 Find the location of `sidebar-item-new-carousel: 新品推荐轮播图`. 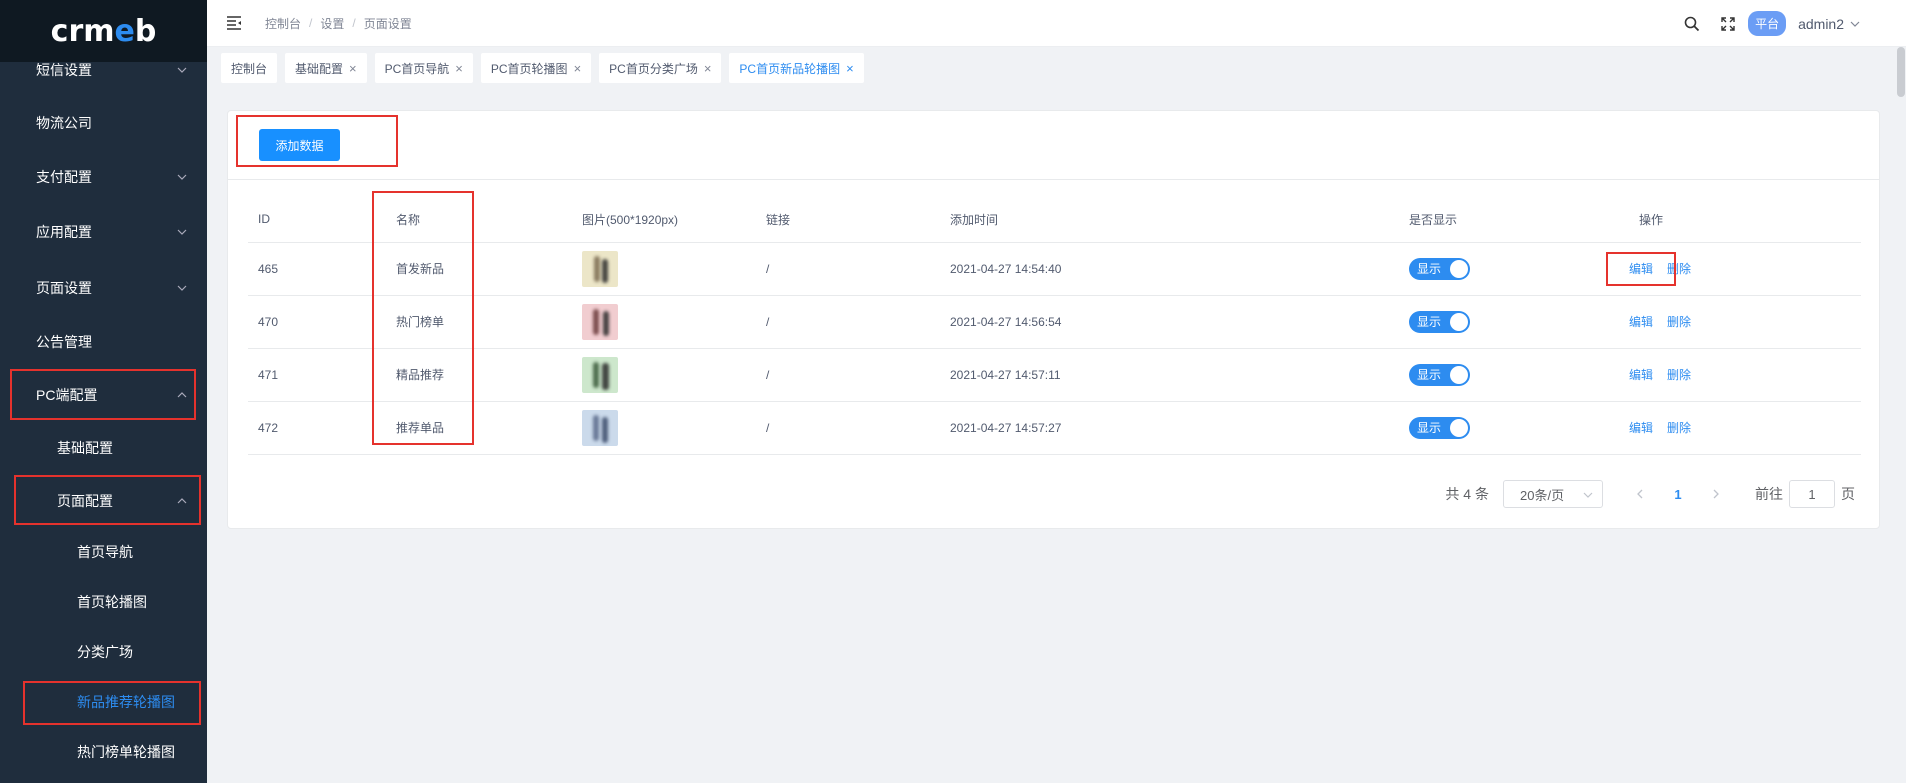

sidebar-item-new-carousel: 新品推荐轮播图 is located at coordinates (103, 702).